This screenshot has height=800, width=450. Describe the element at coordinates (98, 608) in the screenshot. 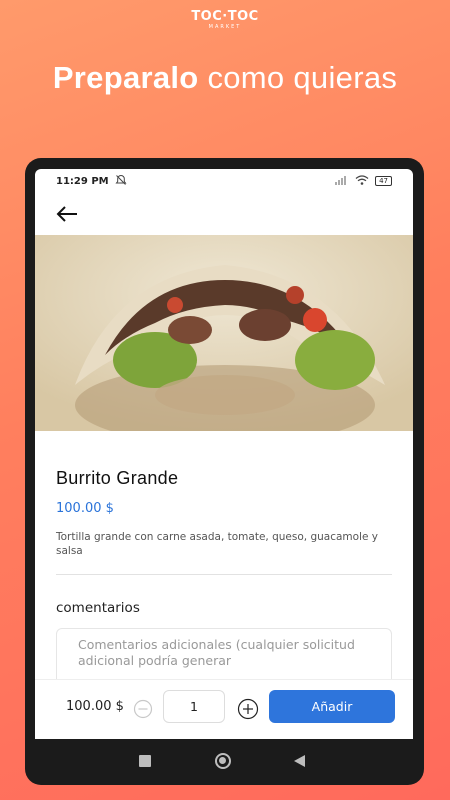

I see `comments-label: comentarios` at that location.